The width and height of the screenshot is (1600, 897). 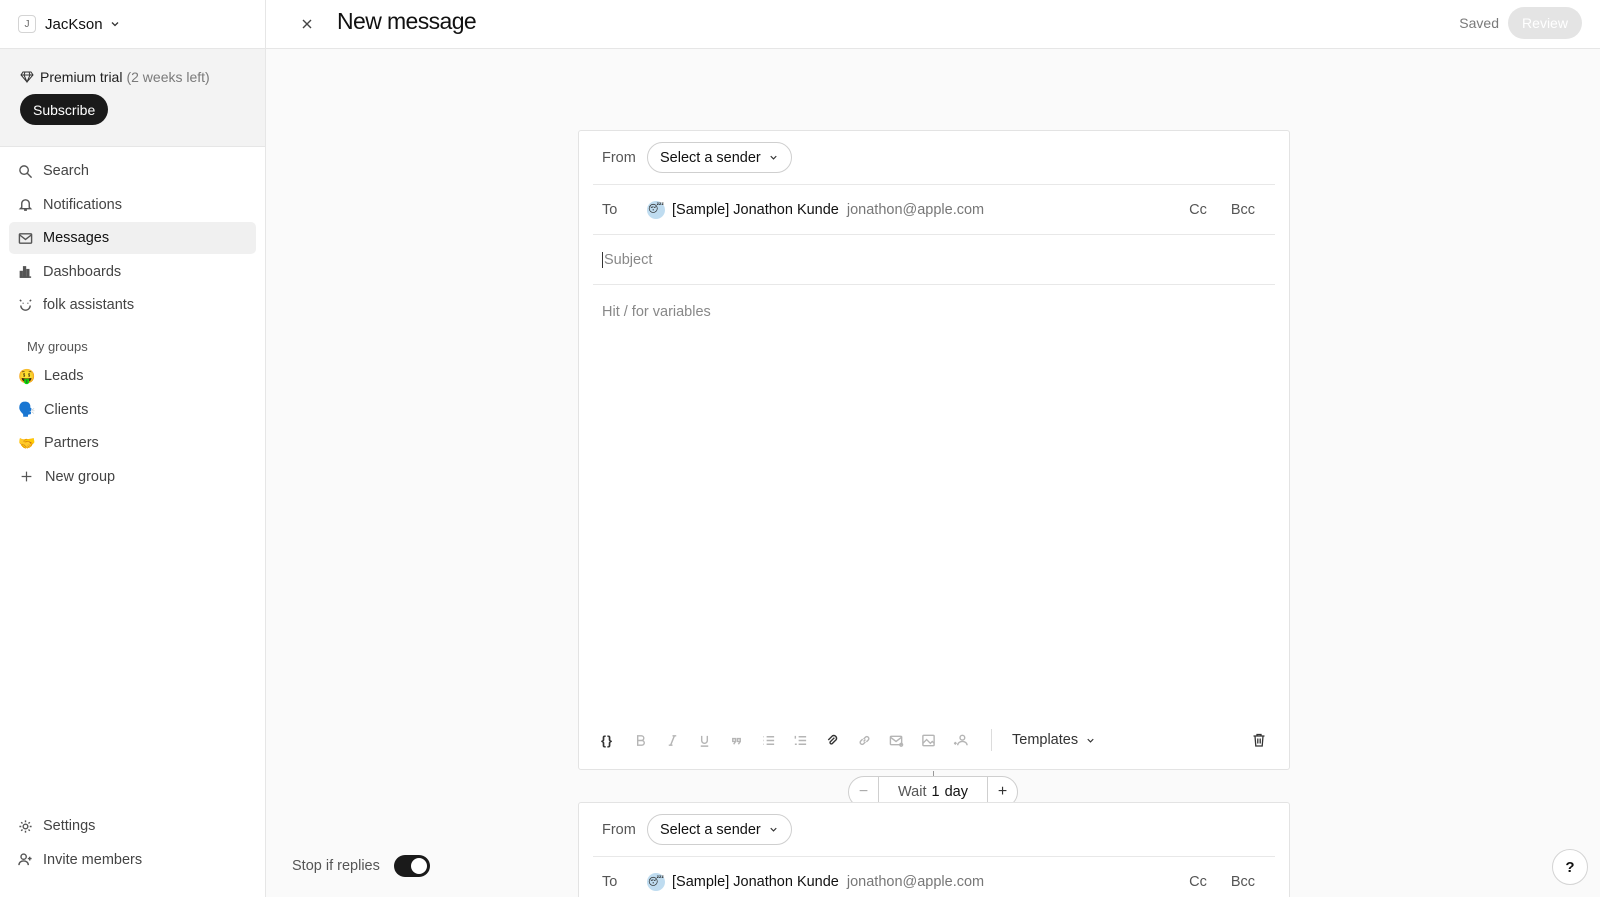 I want to click on nav-item-invite-members: Invite members, so click(x=132, y=860).